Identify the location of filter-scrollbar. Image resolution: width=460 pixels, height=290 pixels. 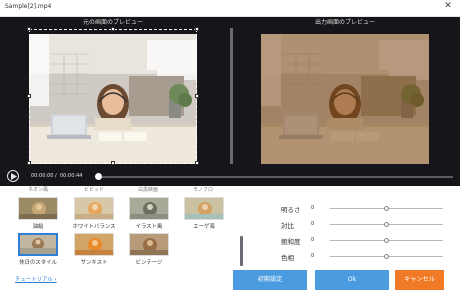
(241, 251).